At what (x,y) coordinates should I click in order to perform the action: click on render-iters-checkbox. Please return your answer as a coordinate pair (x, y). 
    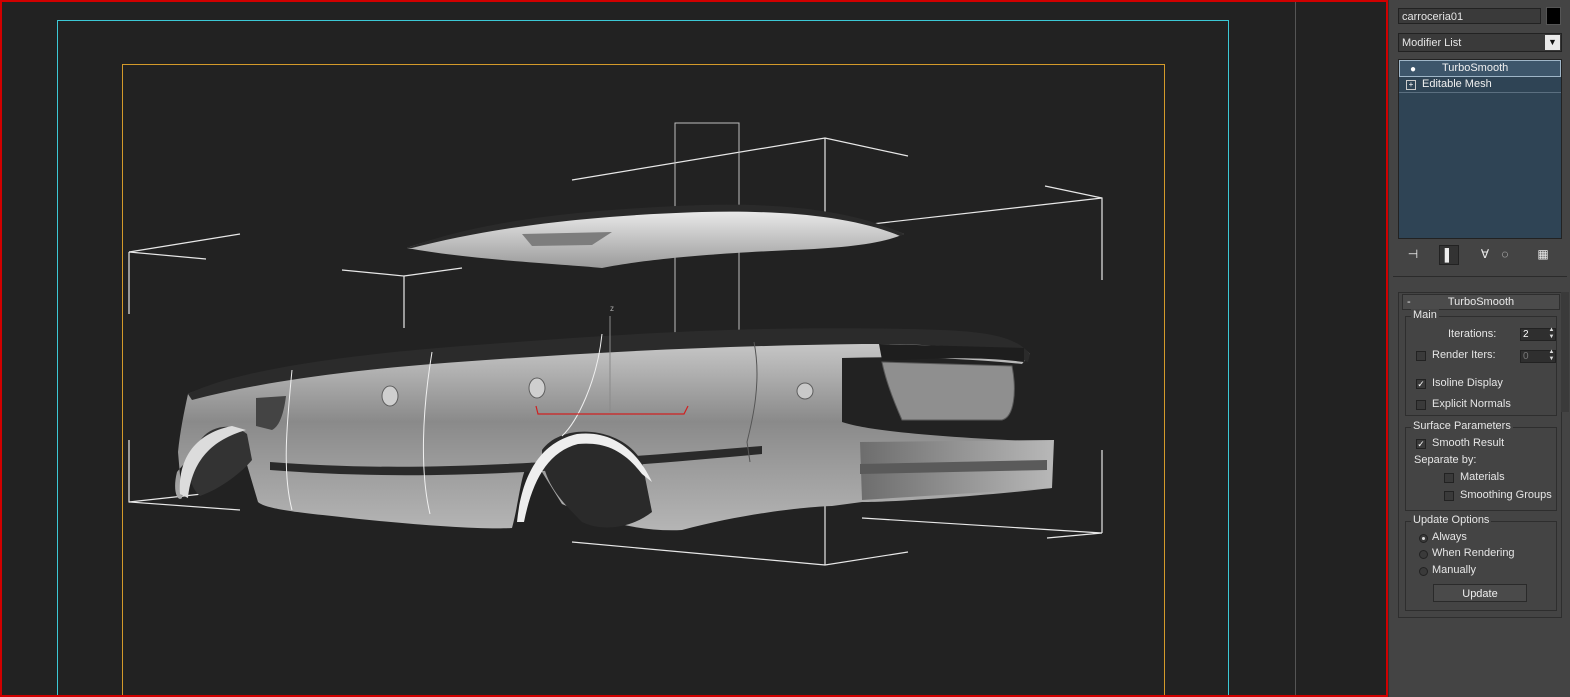
    Looking at the image, I should click on (1421, 356).